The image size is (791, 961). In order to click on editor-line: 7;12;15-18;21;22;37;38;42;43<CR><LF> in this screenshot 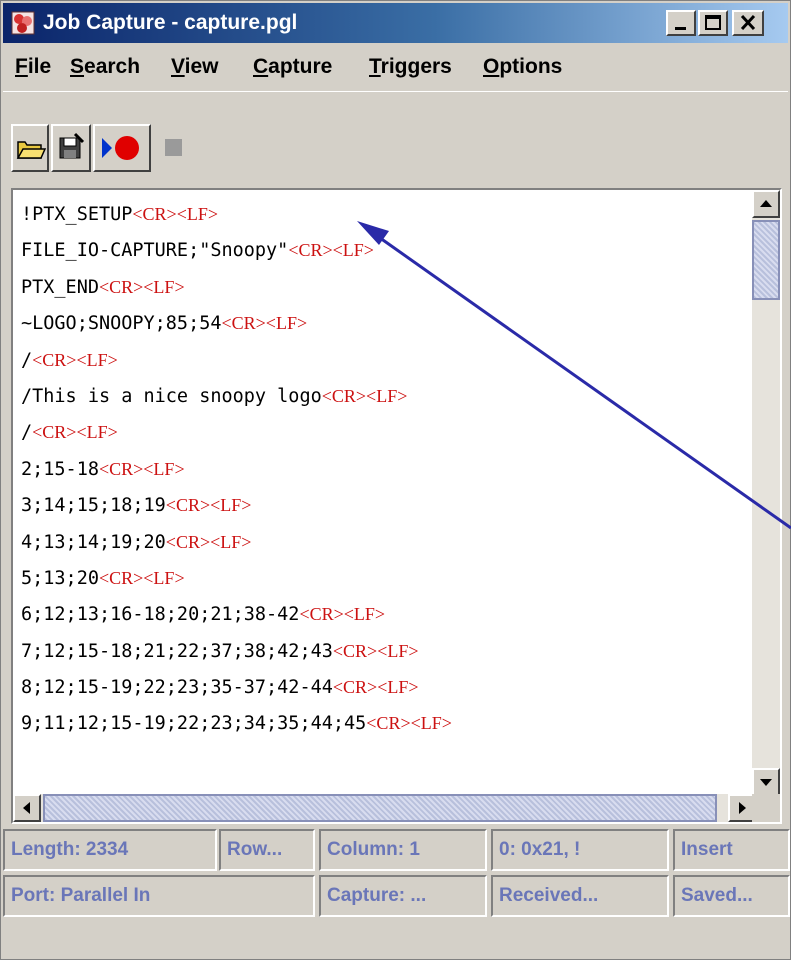, I will do `click(388, 651)`.